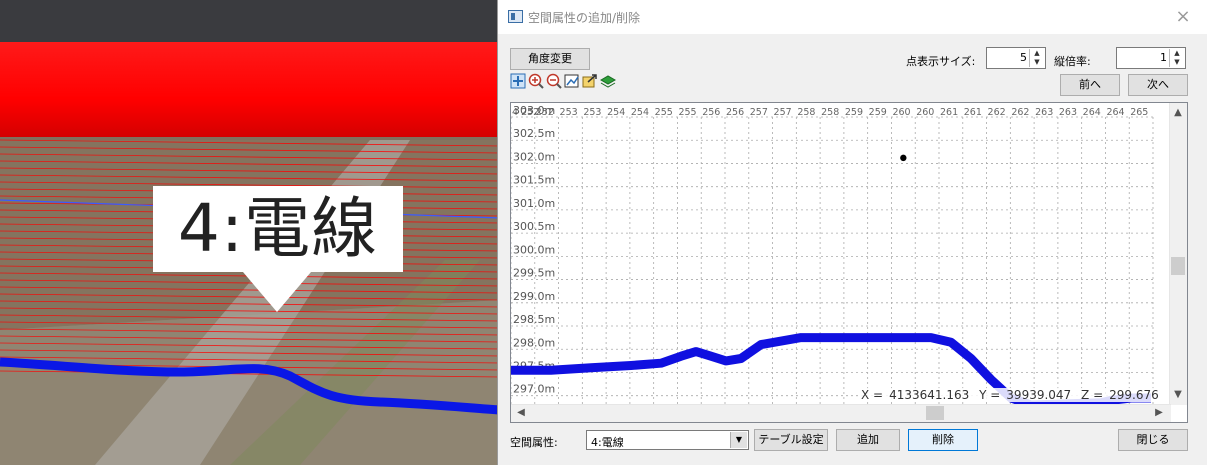 This screenshot has width=1207, height=465. What do you see at coordinates (608, 81) in the screenshot?
I see `layer-icon` at bounding box center [608, 81].